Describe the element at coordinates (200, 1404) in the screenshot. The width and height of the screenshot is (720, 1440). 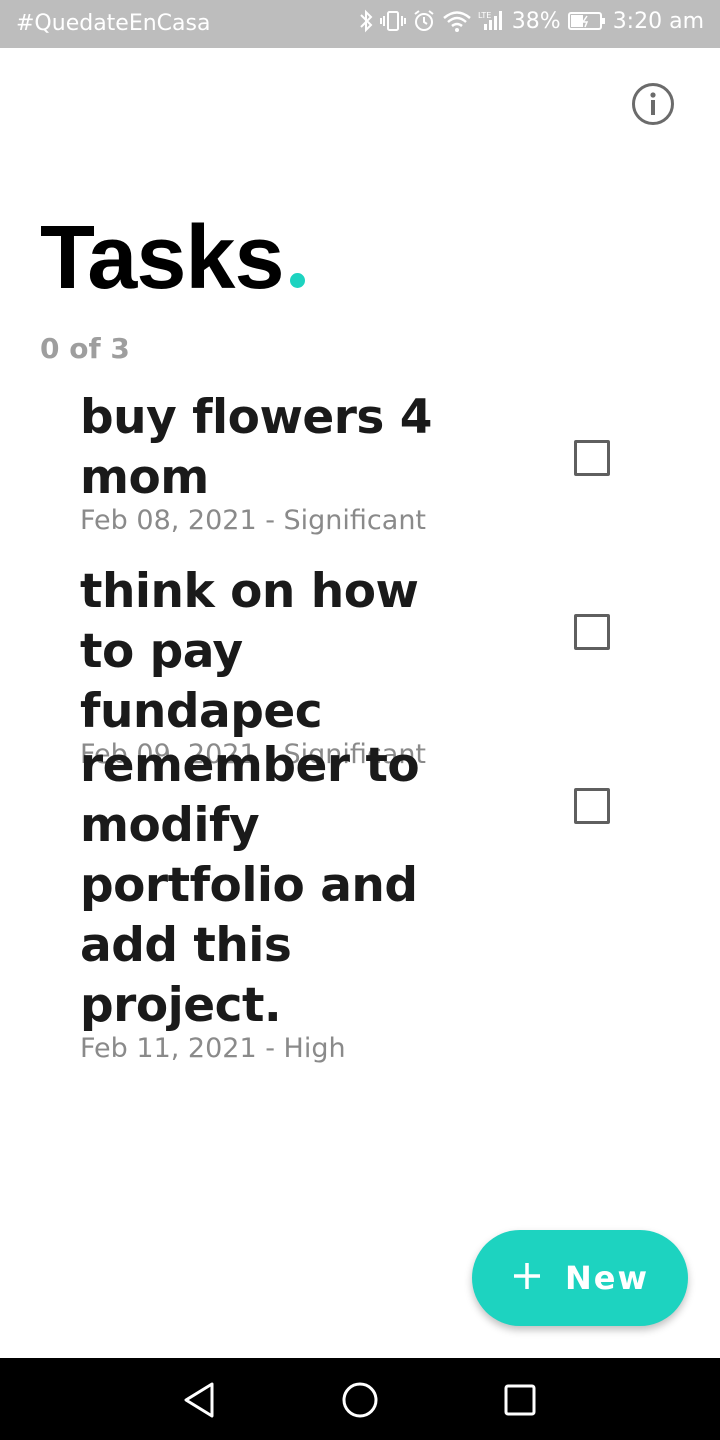
I see `back-icon` at that location.